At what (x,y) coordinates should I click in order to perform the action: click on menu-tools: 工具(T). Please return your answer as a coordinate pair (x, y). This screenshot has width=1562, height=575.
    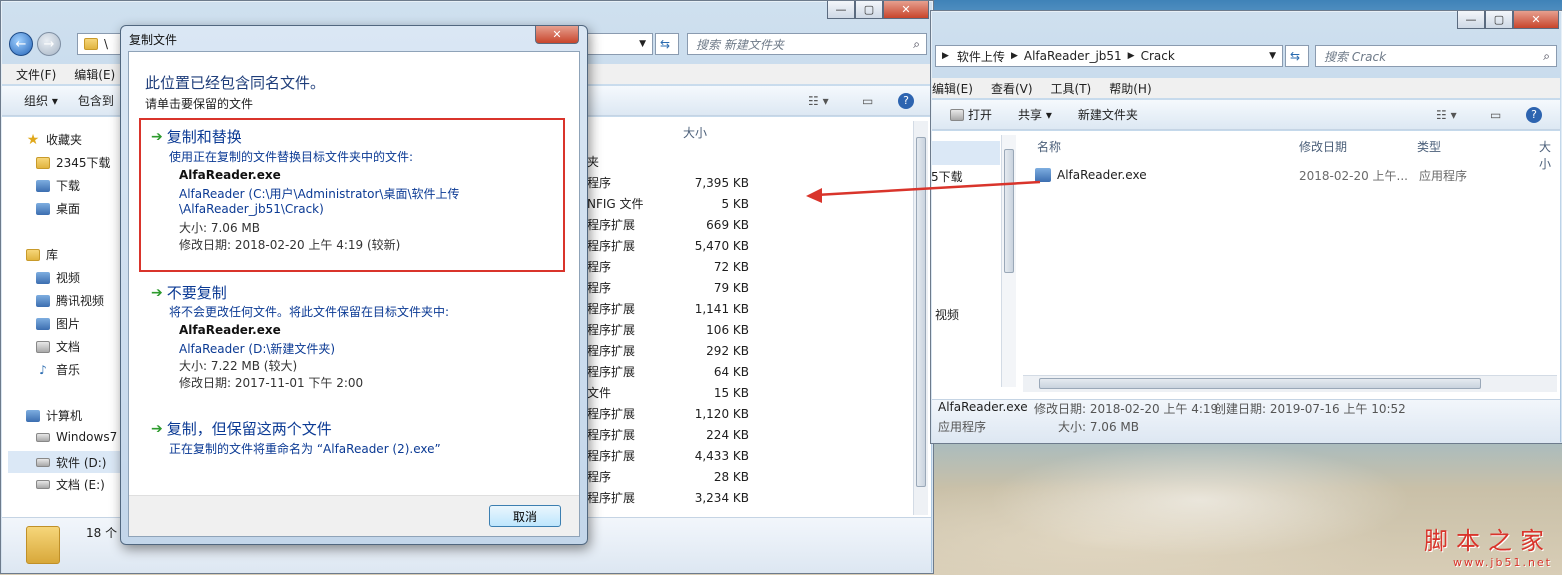
    Looking at the image, I should click on (1071, 88).